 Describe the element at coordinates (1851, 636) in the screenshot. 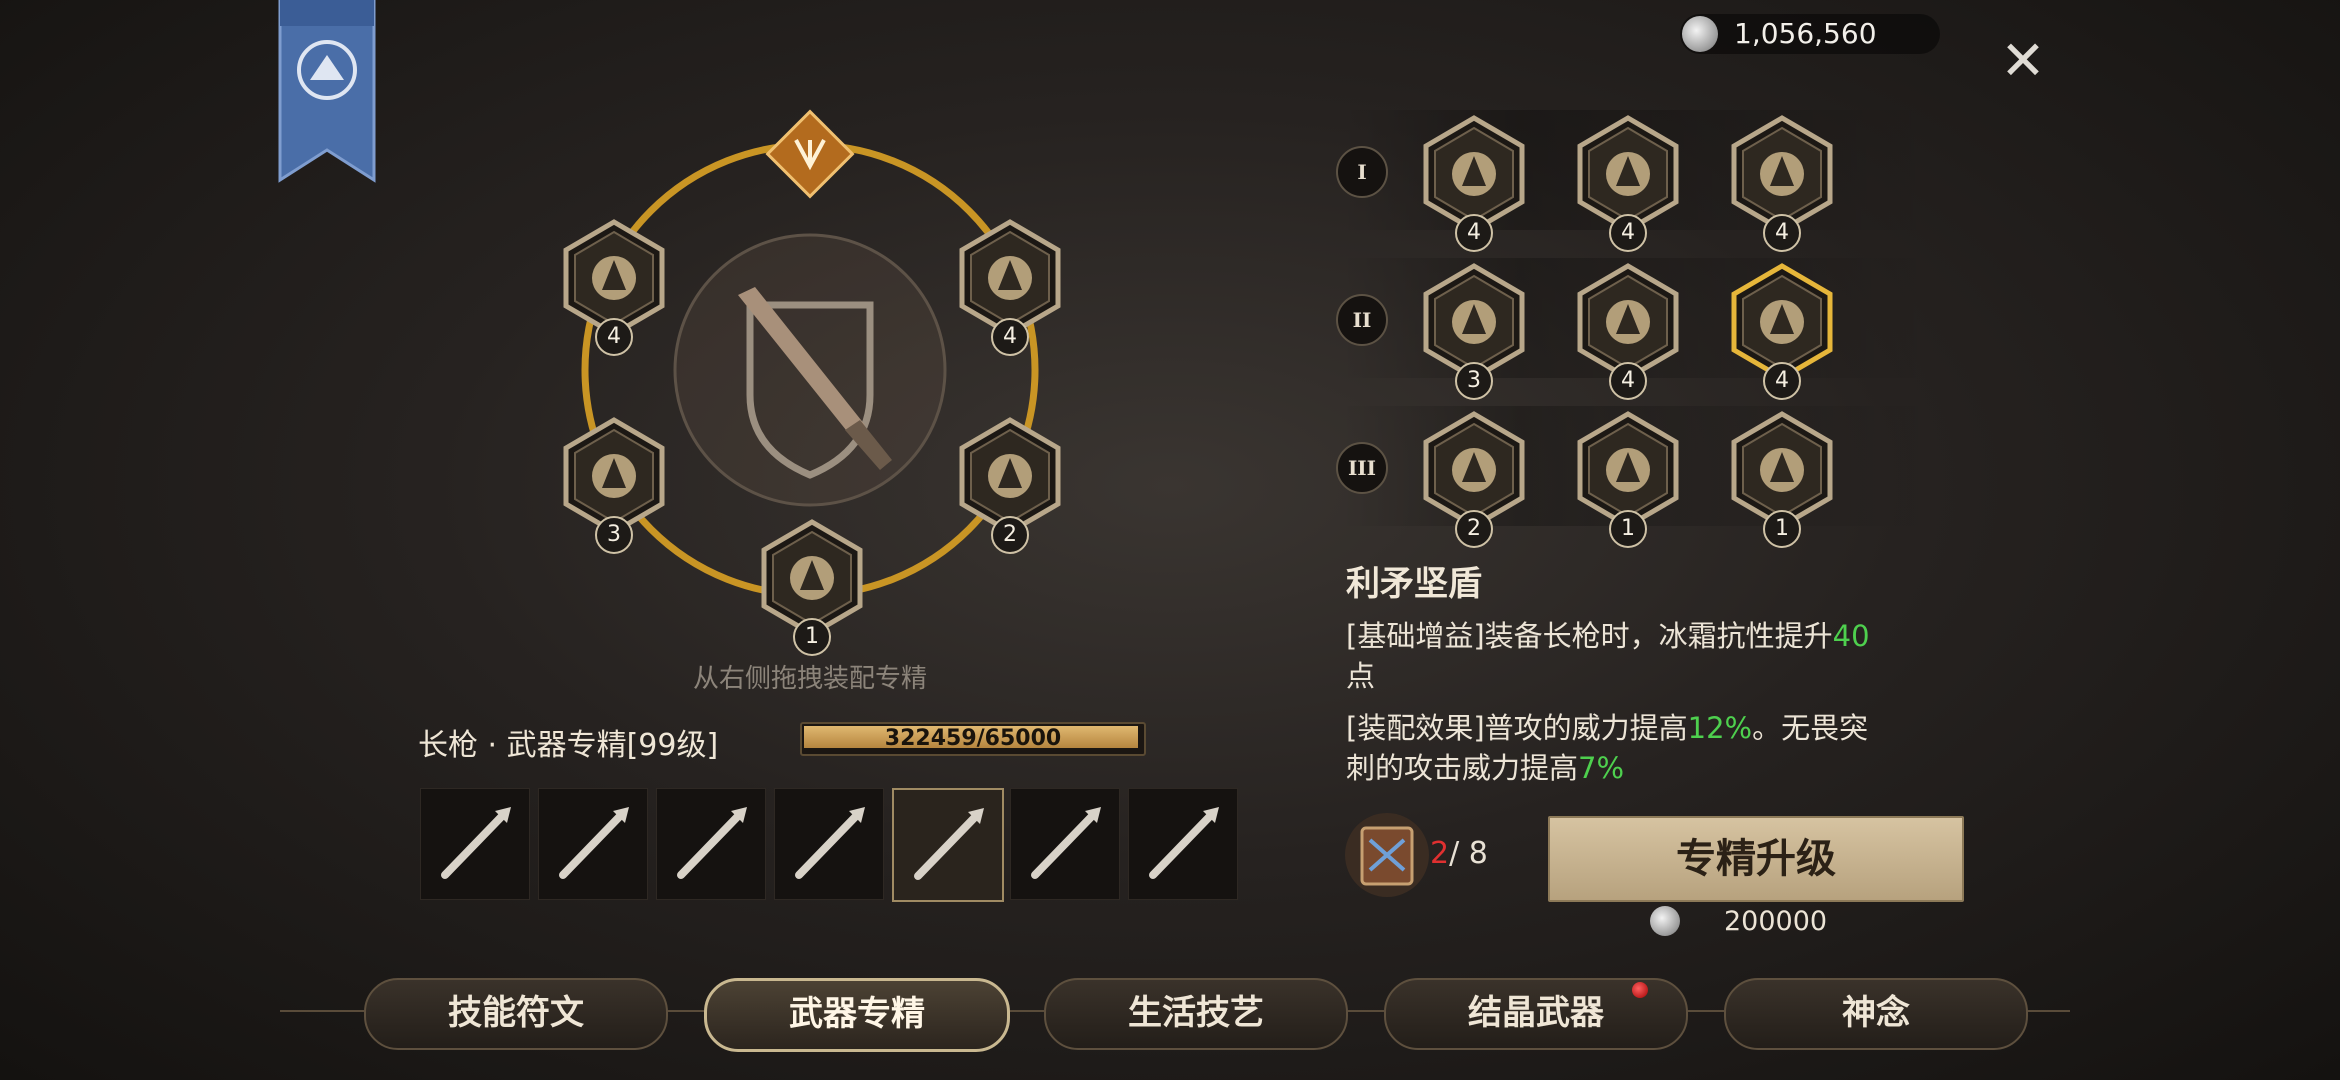

I see `desc-value: 40` at that location.